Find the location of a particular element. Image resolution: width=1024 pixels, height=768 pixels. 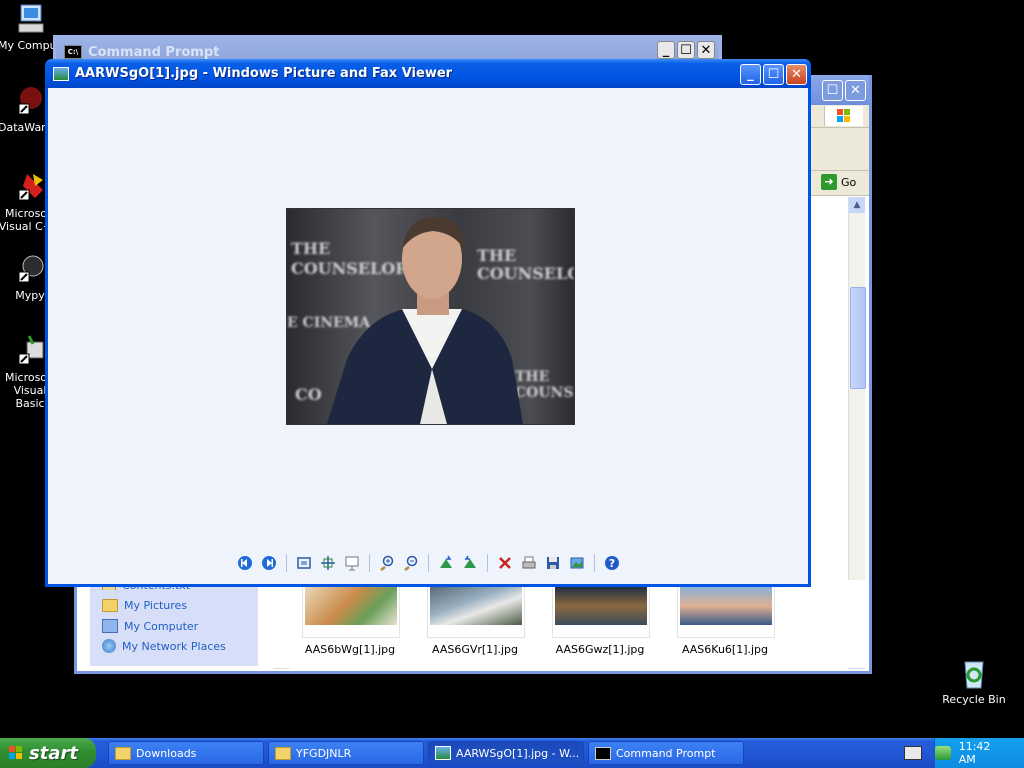

windows-flag-icon is located at coordinates (16, 753).